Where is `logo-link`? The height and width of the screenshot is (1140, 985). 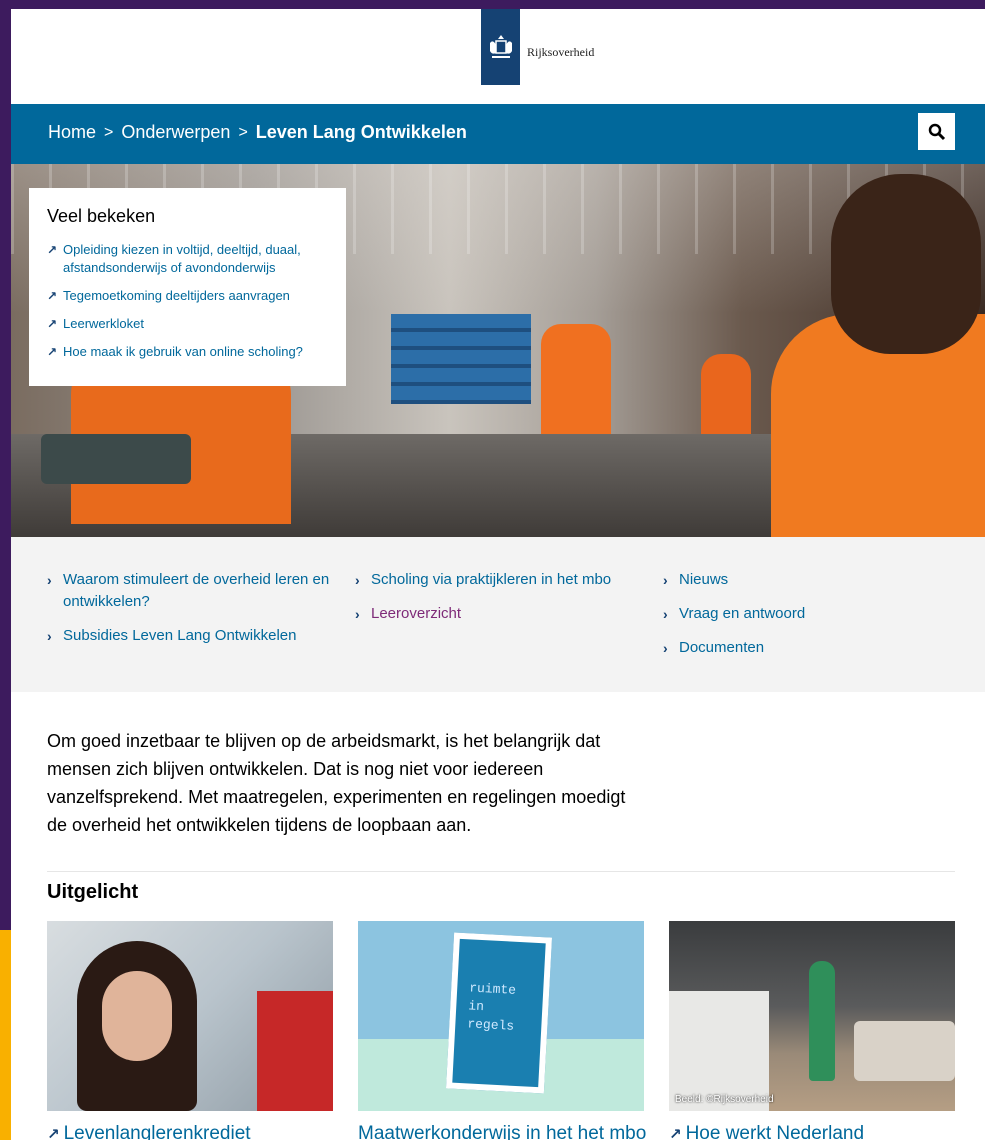 logo-link is located at coordinates (500, 47).